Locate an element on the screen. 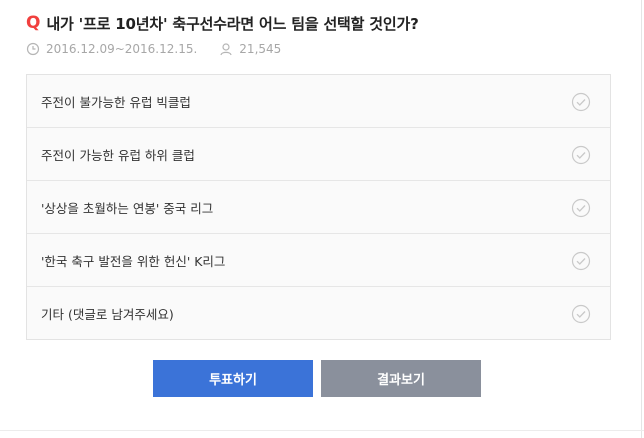  poll-option: 기타 (댓글로 남겨주세요) is located at coordinates (318, 312).